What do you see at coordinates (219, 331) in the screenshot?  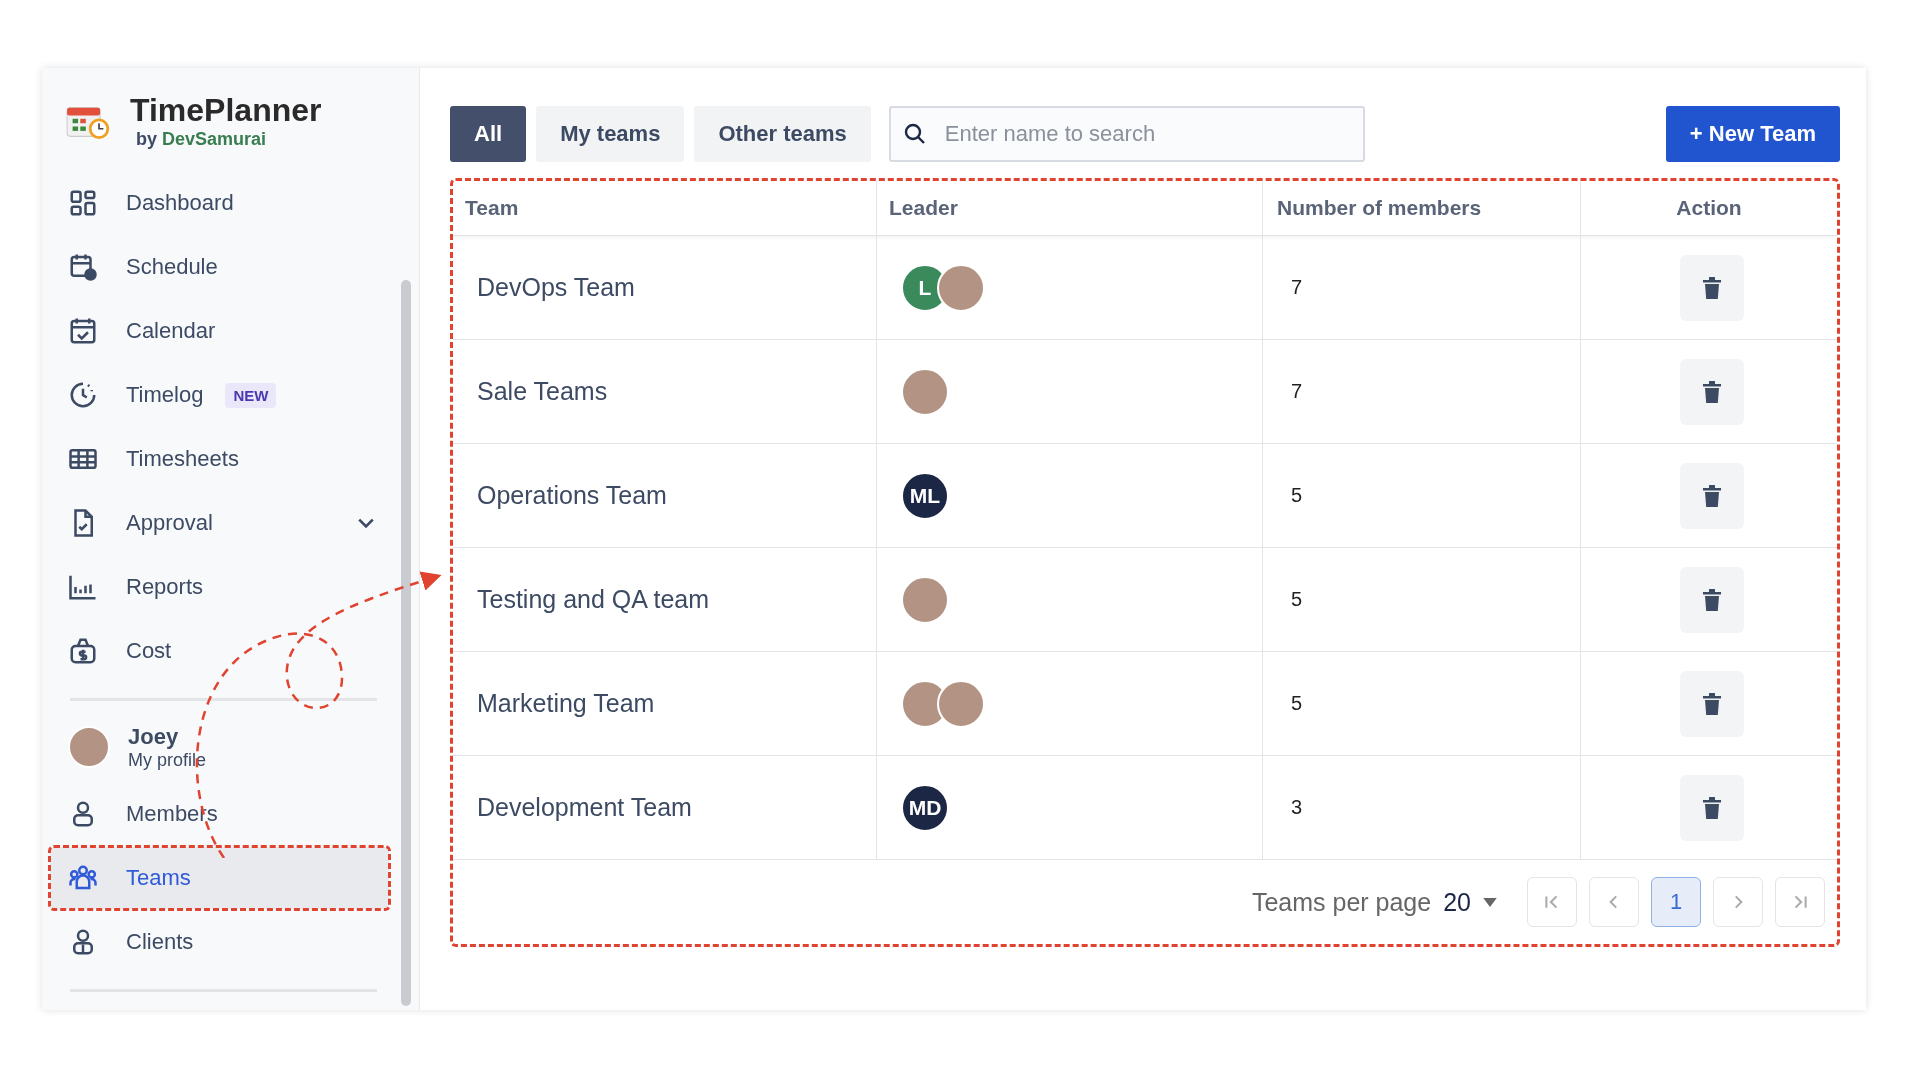 I see `nav-item: Calendar` at bounding box center [219, 331].